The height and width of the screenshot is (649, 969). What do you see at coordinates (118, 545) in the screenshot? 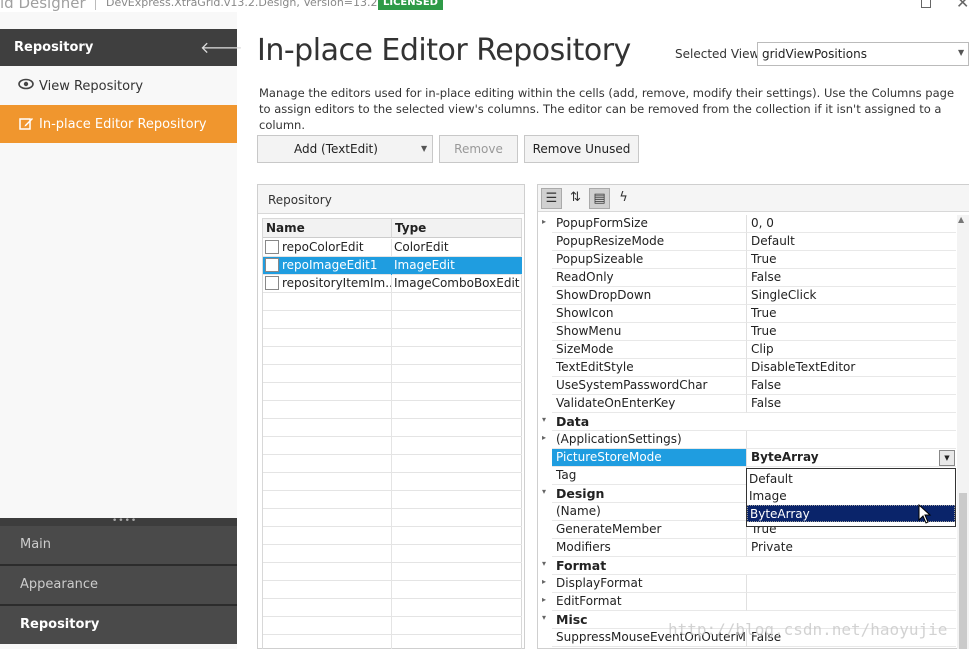
I see `sidebar-group-main: Main` at bounding box center [118, 545].